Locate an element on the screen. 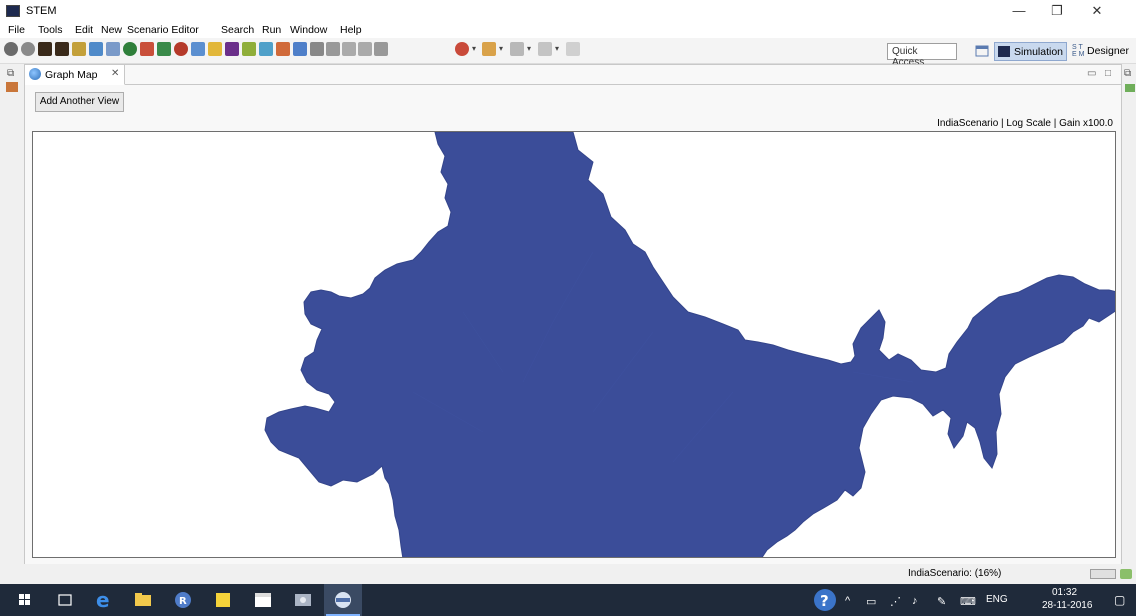 The height and width of the screenshot is (616, 1136). folder-icon is located at coordinates (143, 599).